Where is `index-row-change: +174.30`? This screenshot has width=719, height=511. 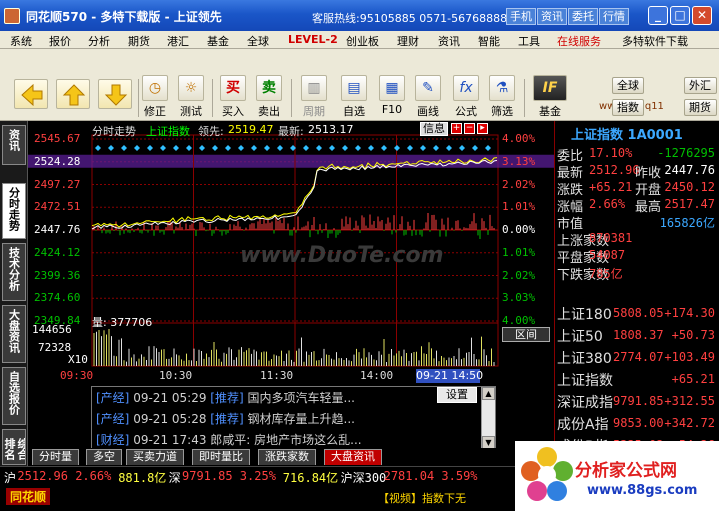
index-row-change: +174.30 is located at coordinates (689, 313).